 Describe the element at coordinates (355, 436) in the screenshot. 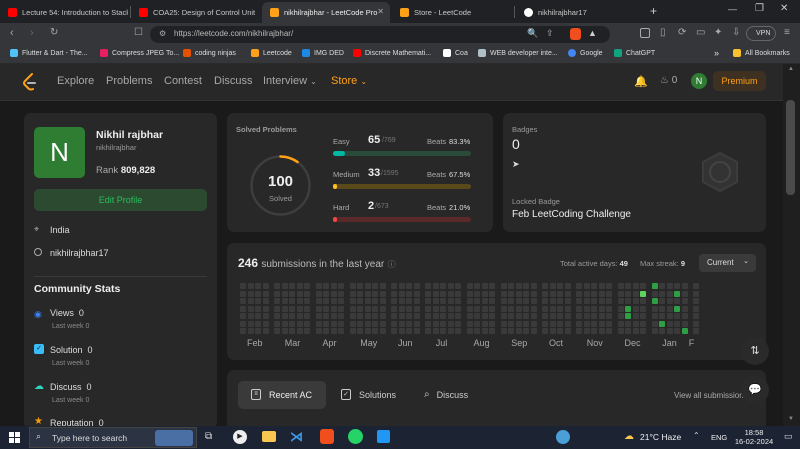

I see `whatsapp-icon` at that location.